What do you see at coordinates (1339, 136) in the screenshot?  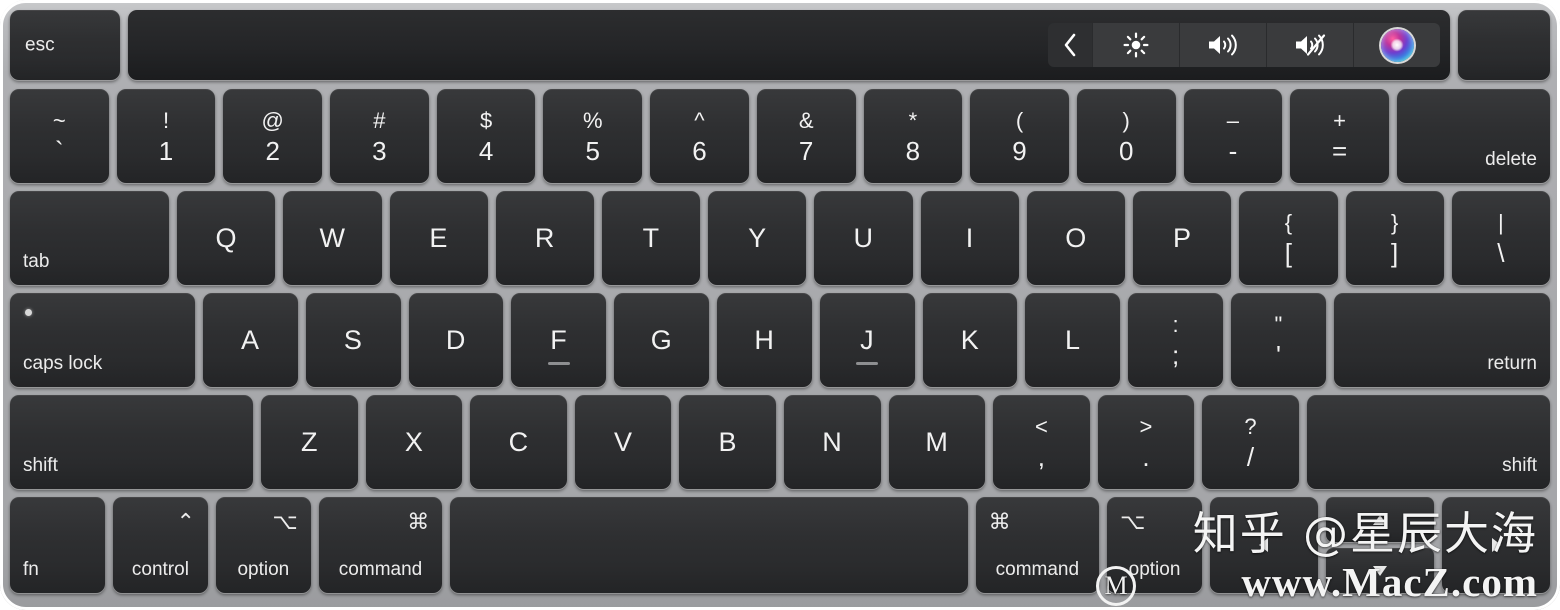 I see `key-equal: + =` at bounding box center [1339, 136].